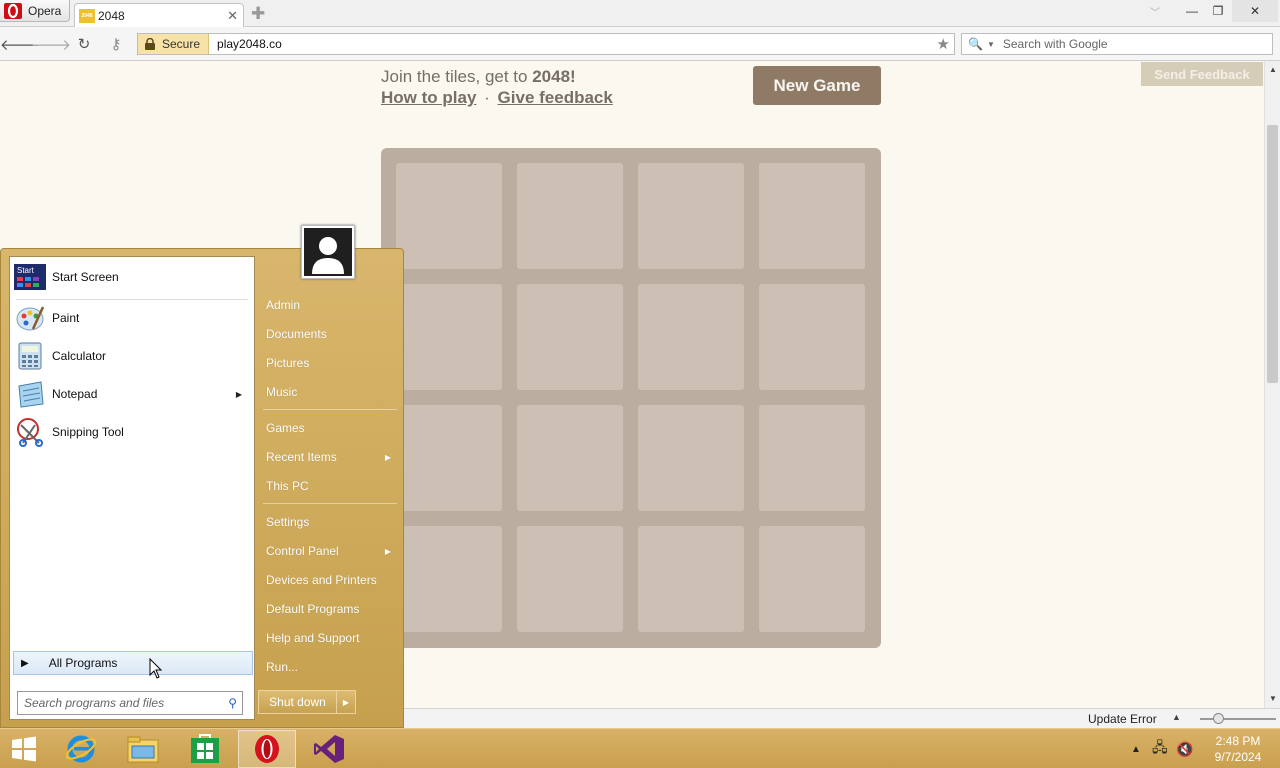 The image size is (1280, 768). I want to click on start-item-label: Default Programs, so click(313, 609).